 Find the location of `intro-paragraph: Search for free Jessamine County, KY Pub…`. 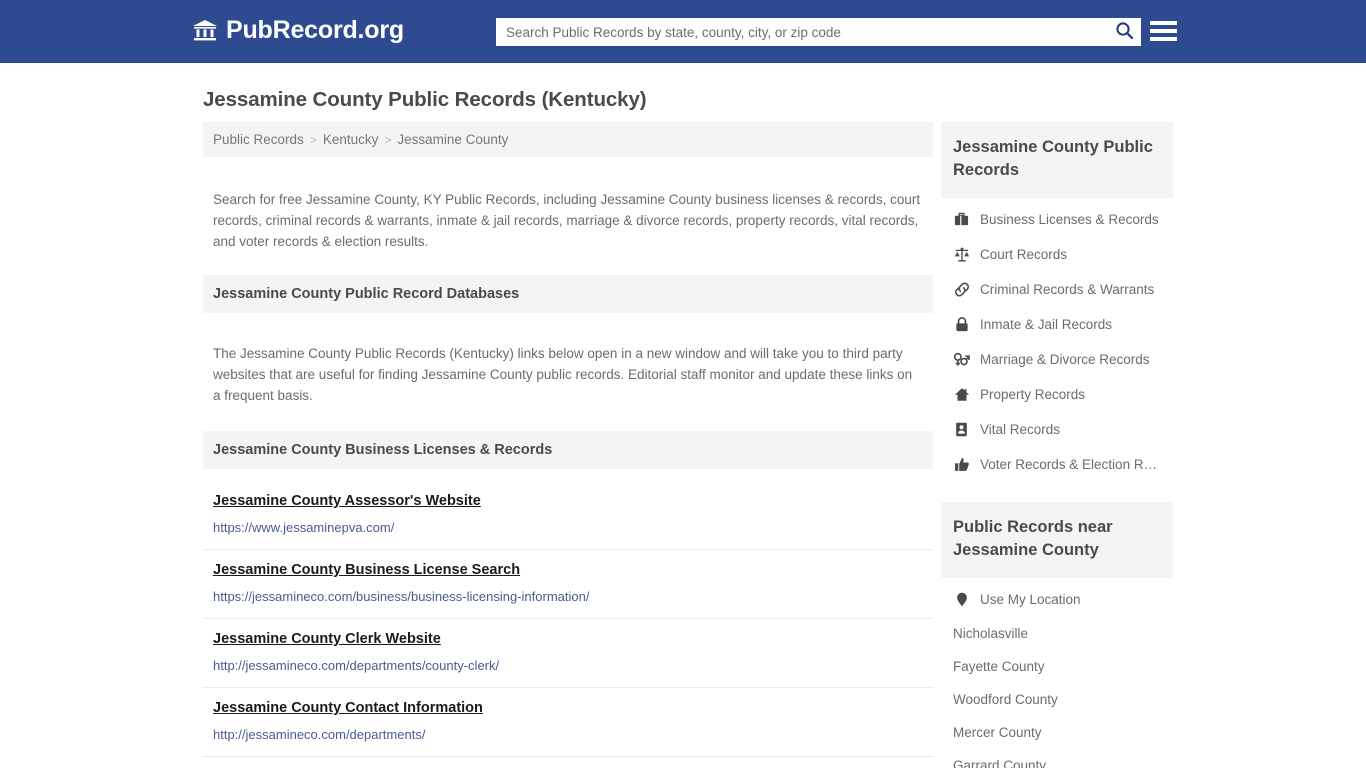

intro-paragraph: Search for free Jessamine County, KY Pub… is located at coordinates (567, 220).